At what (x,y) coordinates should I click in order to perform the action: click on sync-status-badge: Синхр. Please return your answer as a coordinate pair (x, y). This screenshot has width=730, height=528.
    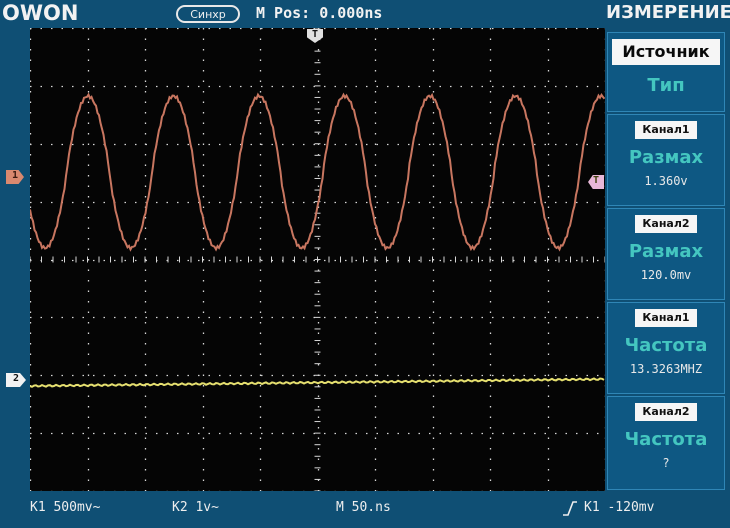
    Looking at the image, I should click on (208, 14).